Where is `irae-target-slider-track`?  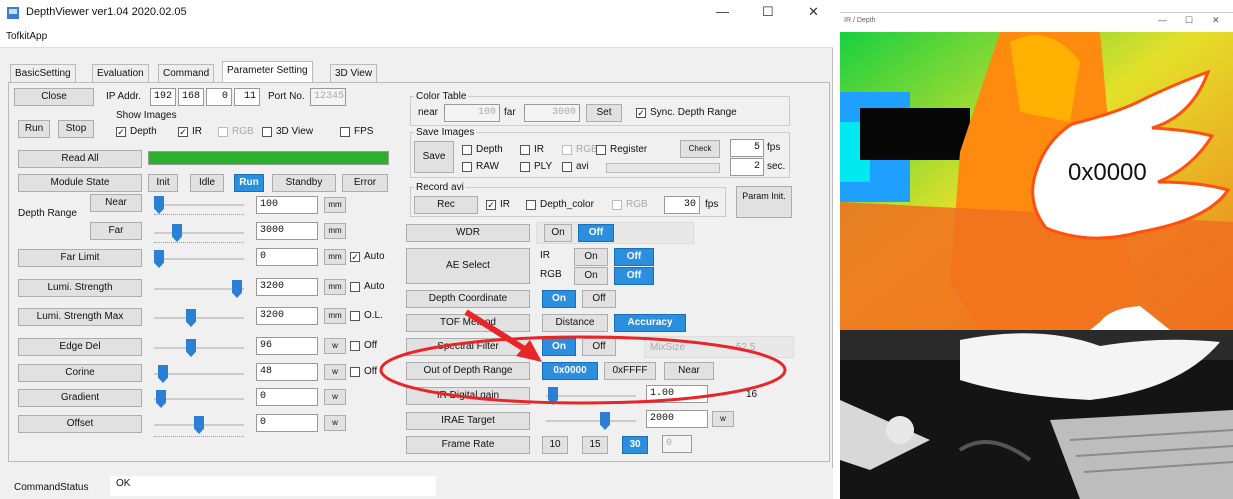
irae-target-slider-track is located at coordinates (591, 421).